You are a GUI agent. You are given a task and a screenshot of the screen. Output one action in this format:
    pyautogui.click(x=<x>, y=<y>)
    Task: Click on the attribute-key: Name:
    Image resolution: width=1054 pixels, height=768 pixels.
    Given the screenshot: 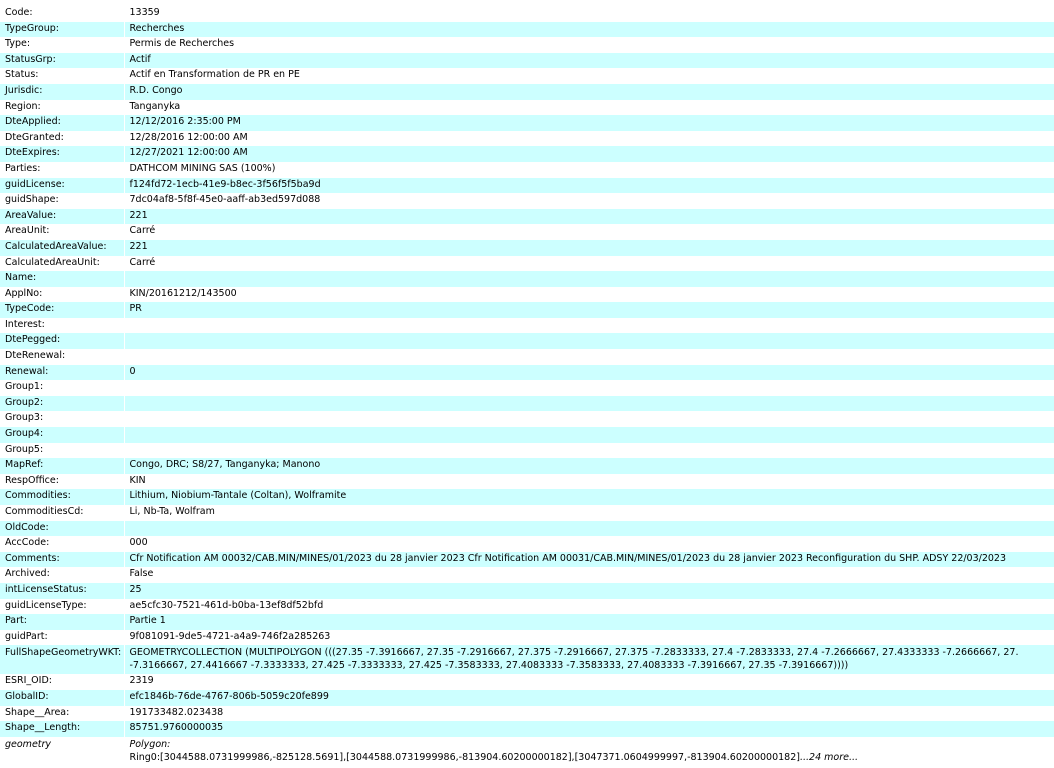 What is the action you would take?
    pyautogui.click(x=21, y=278)
    